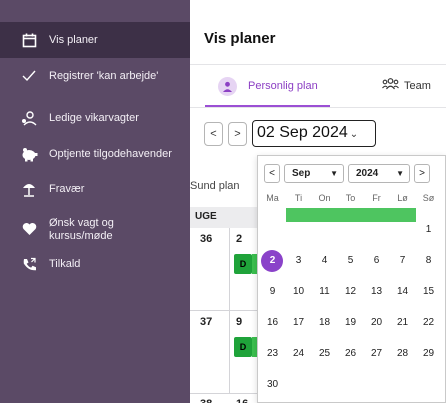  I want to click on tab-personlig-plan: Personlig plan, so click(260, 86).